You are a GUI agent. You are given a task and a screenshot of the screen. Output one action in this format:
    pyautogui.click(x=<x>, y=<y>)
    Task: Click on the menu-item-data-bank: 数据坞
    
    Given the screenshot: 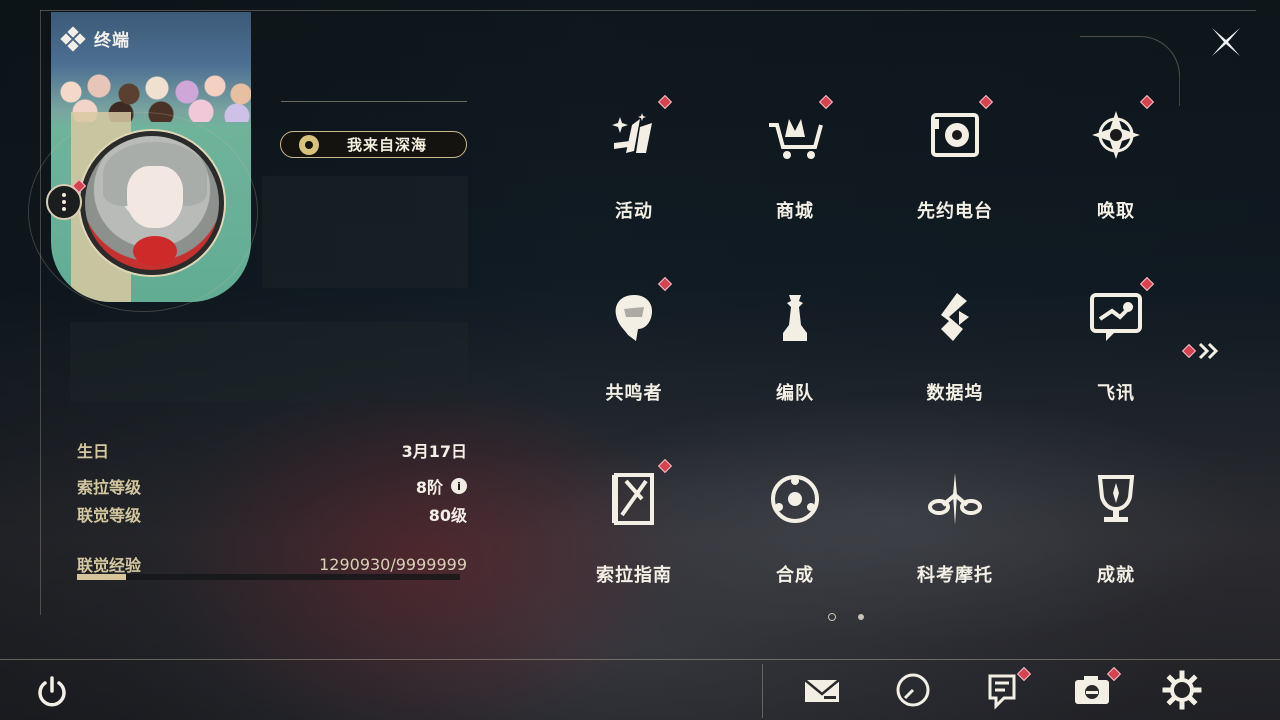 What is the action you would take?
    pyautogui.click(x=955, y=354)
    